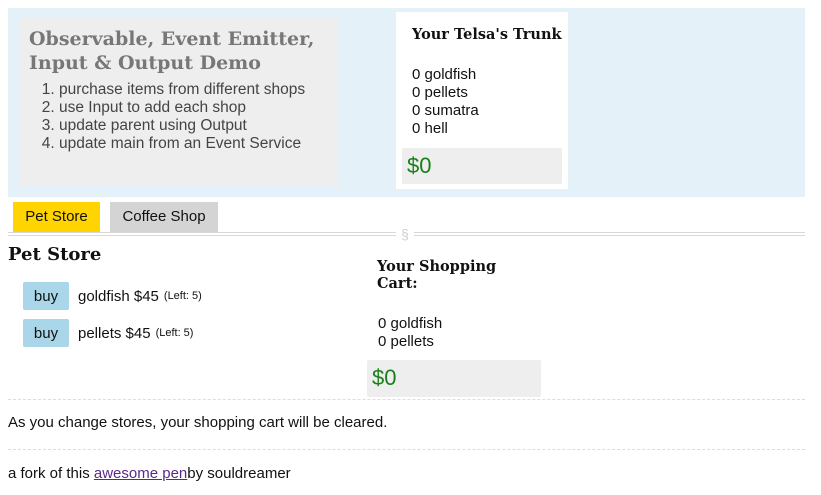  Describe the element at coordinates (454, 378) in the screenshot. I see `cart-total: $0` at that location.